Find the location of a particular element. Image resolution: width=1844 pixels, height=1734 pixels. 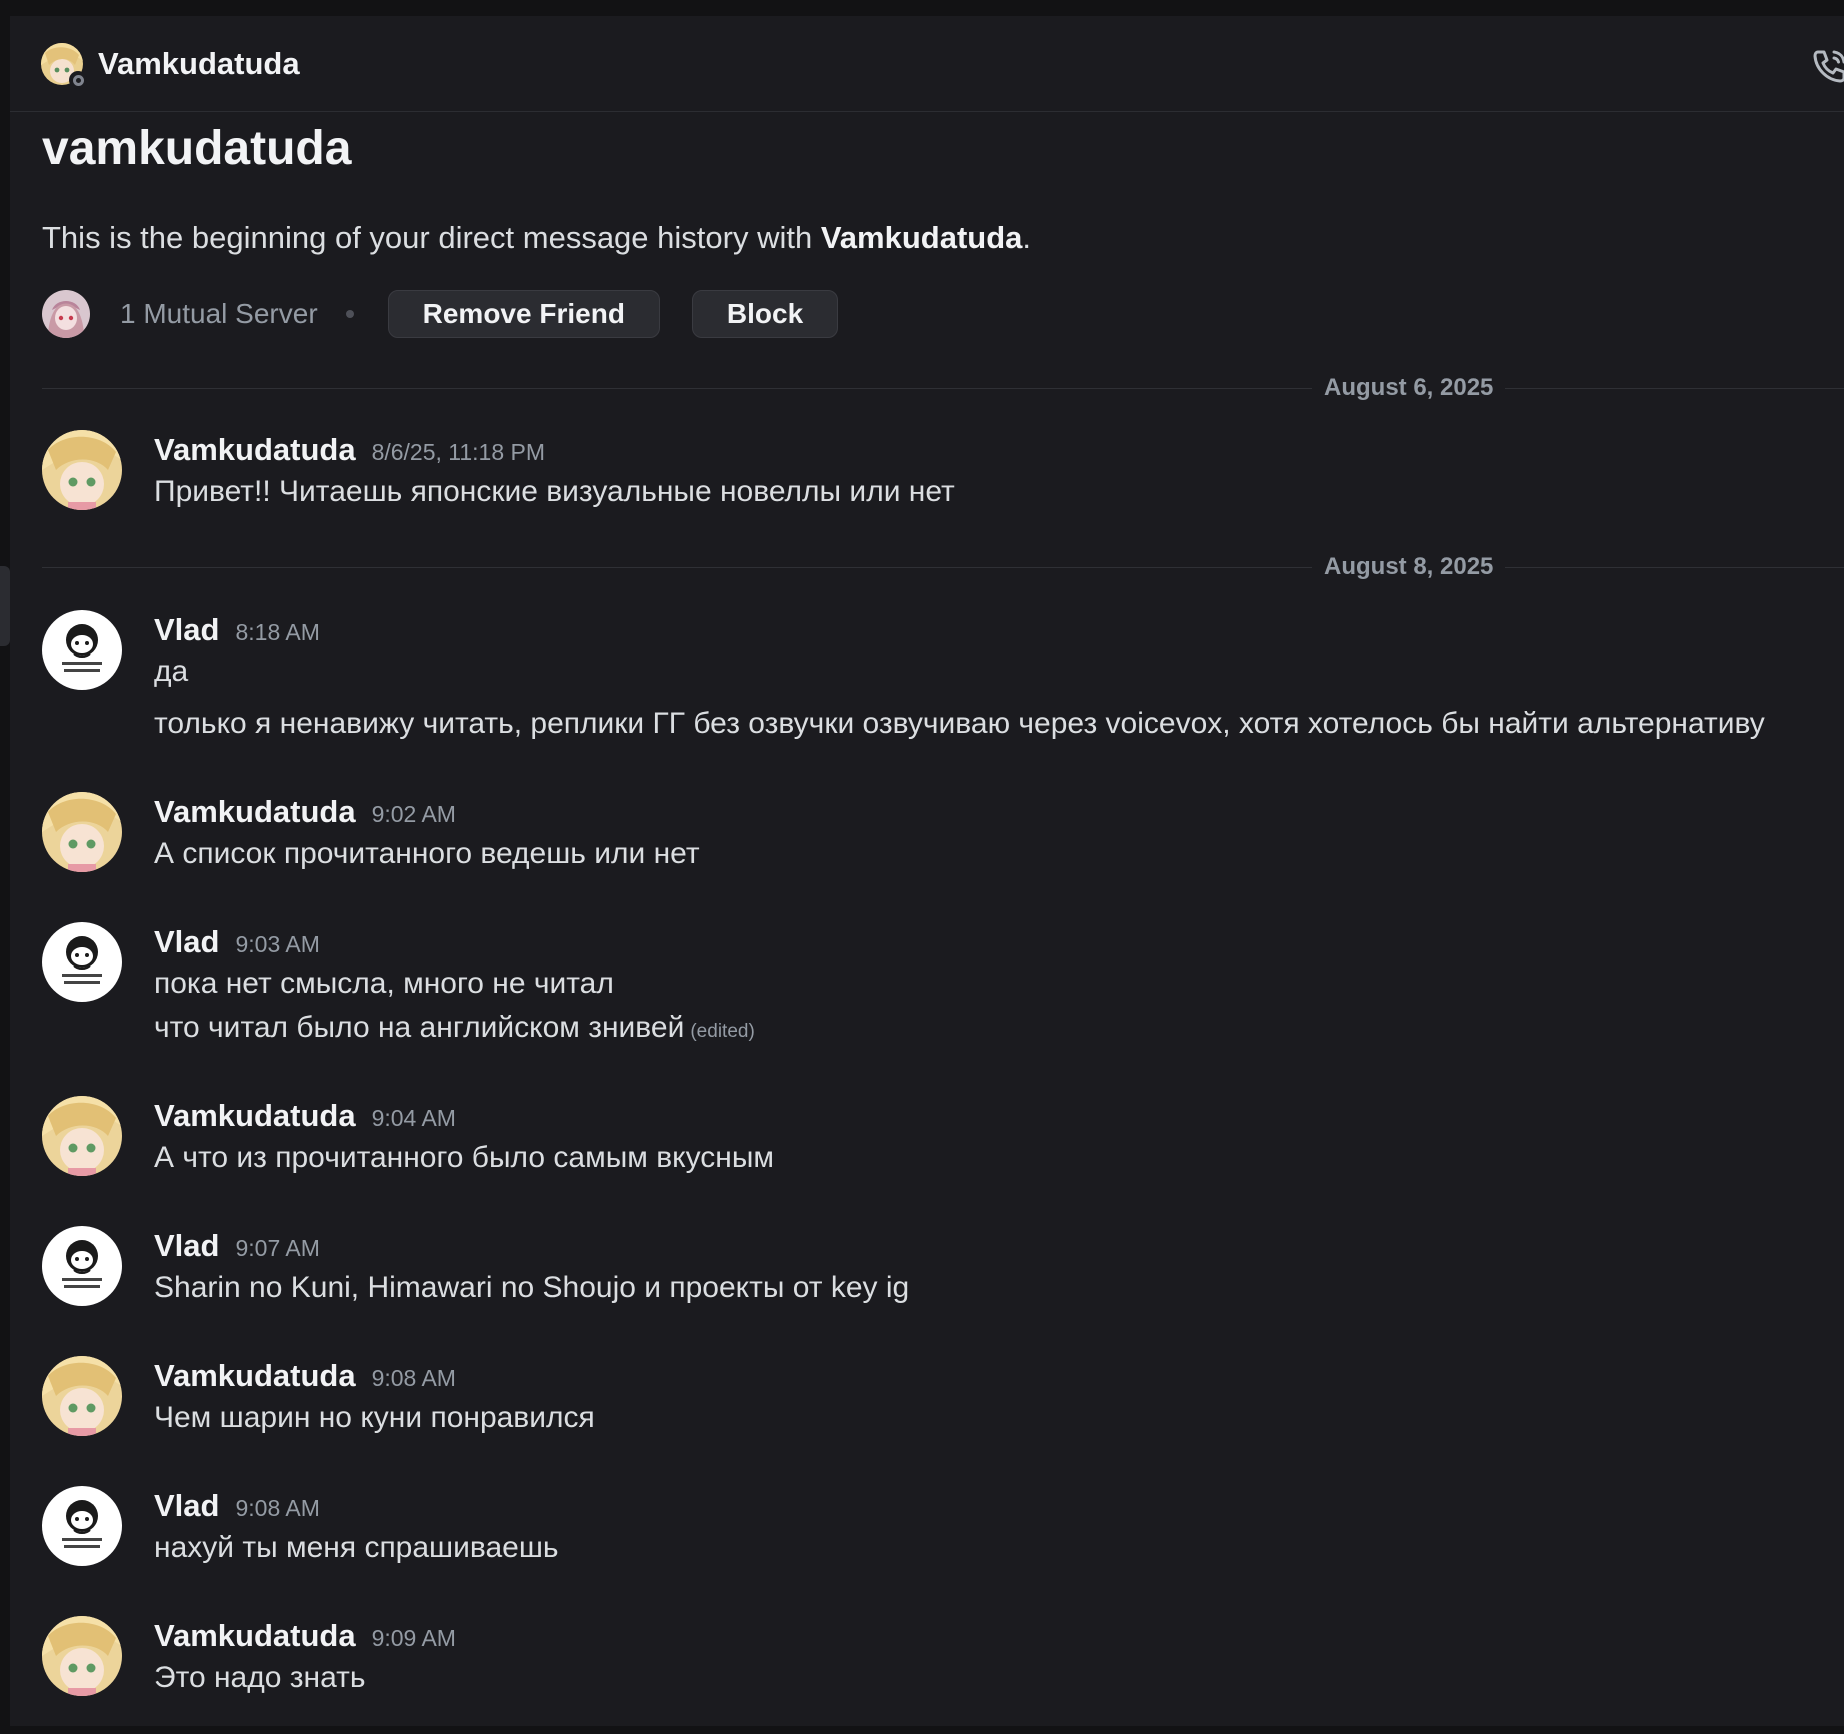

date-label: August 6, 2025 is located at coordinates (1409, 388).